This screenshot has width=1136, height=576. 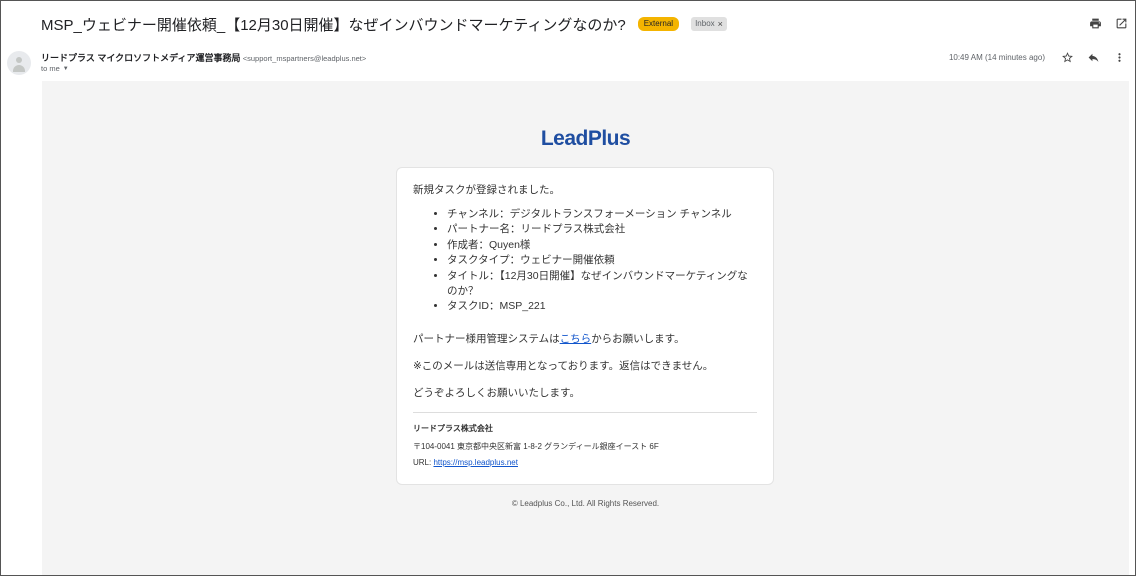 I want to click on system-text: パートナー様用管理システムはこちらからお願いします。, so click(x=549, y=338).